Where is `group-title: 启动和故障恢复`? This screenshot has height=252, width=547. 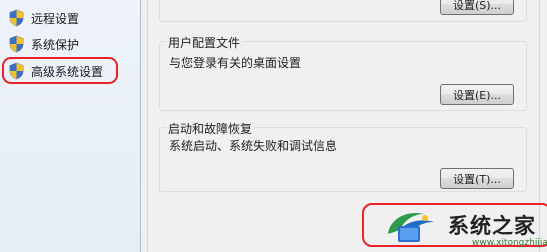 group-title: 启动和故障恢复 is located at coordinates (210, 128).